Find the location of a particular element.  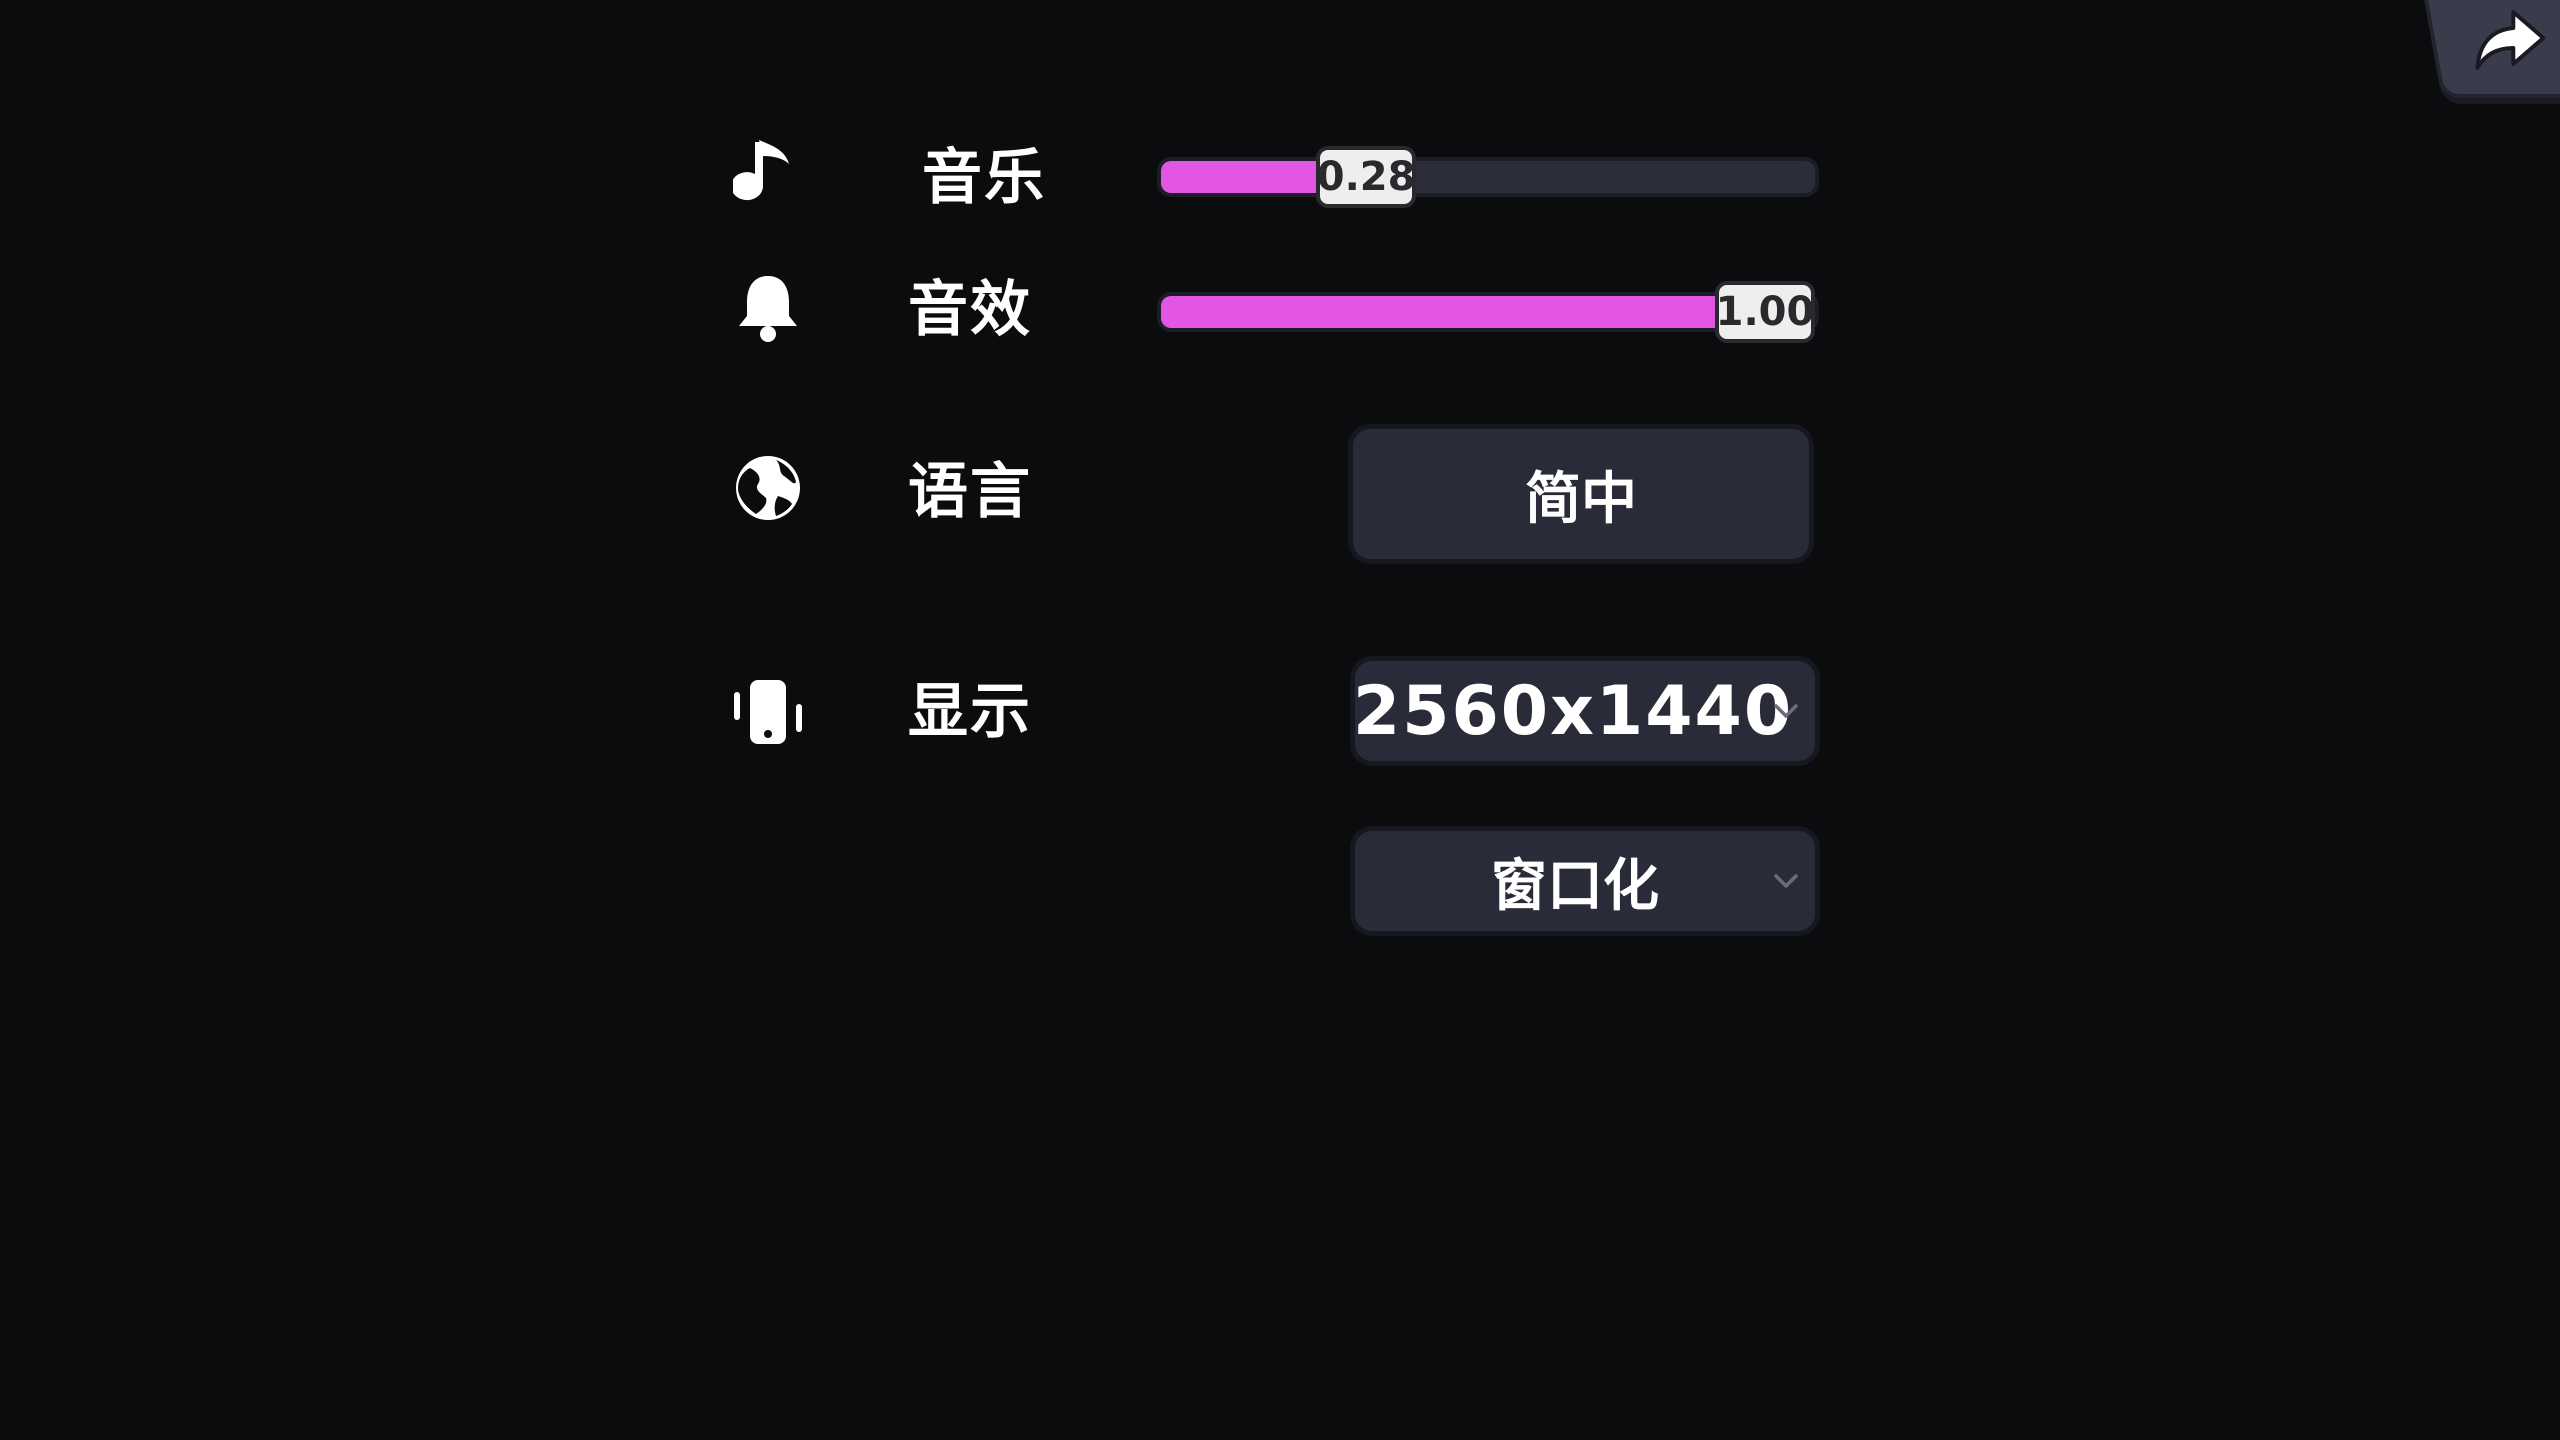

phone-vibrate-icon is located at coordinates (768, 712).